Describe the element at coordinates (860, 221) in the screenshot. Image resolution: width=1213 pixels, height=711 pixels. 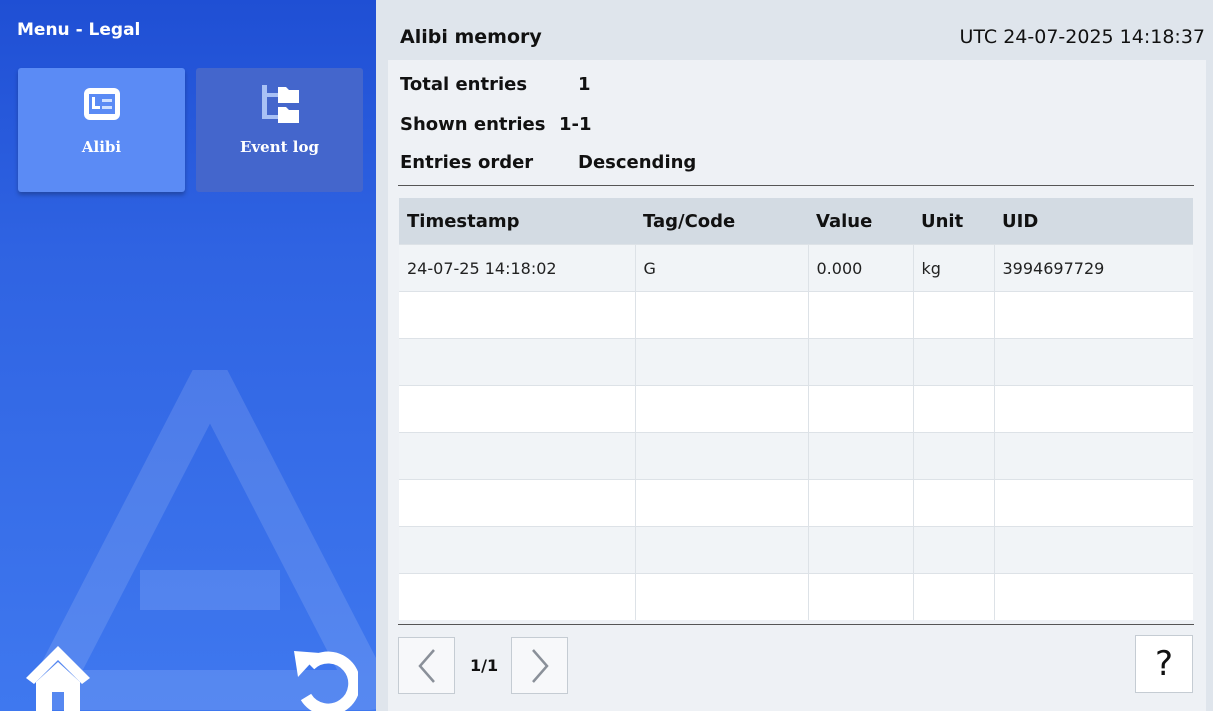
I see `column-header-value: Value` at that location.